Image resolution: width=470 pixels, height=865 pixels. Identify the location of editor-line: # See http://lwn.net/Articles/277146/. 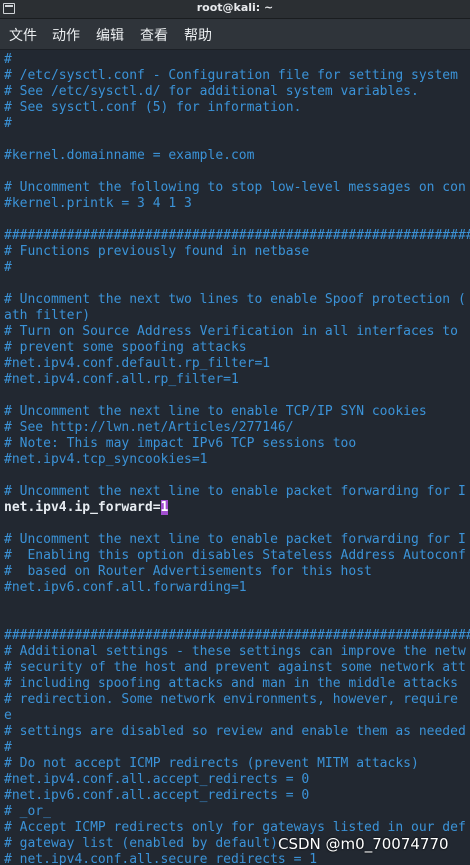
(149, 427).